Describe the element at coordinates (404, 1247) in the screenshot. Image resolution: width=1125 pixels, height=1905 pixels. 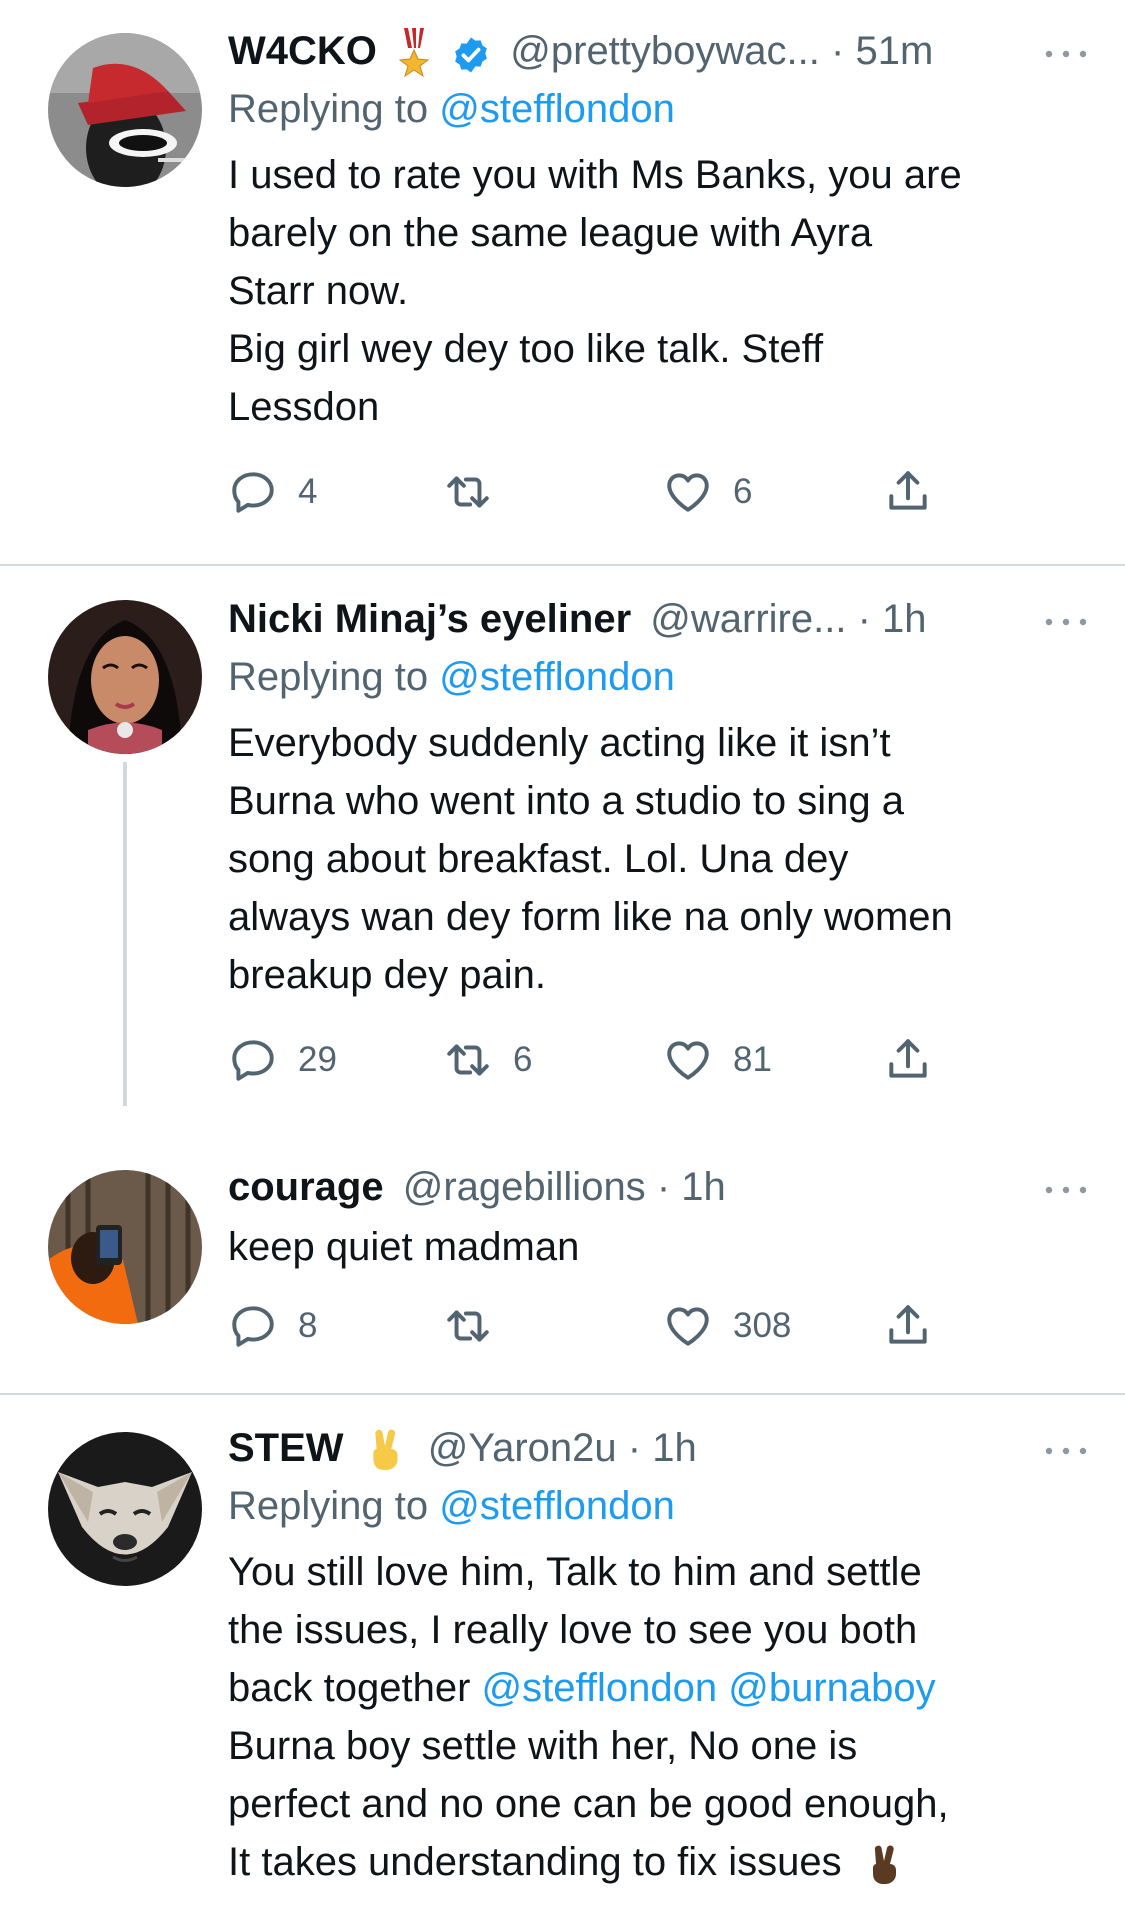
I see `text-line: keep quiet madman` at that location.